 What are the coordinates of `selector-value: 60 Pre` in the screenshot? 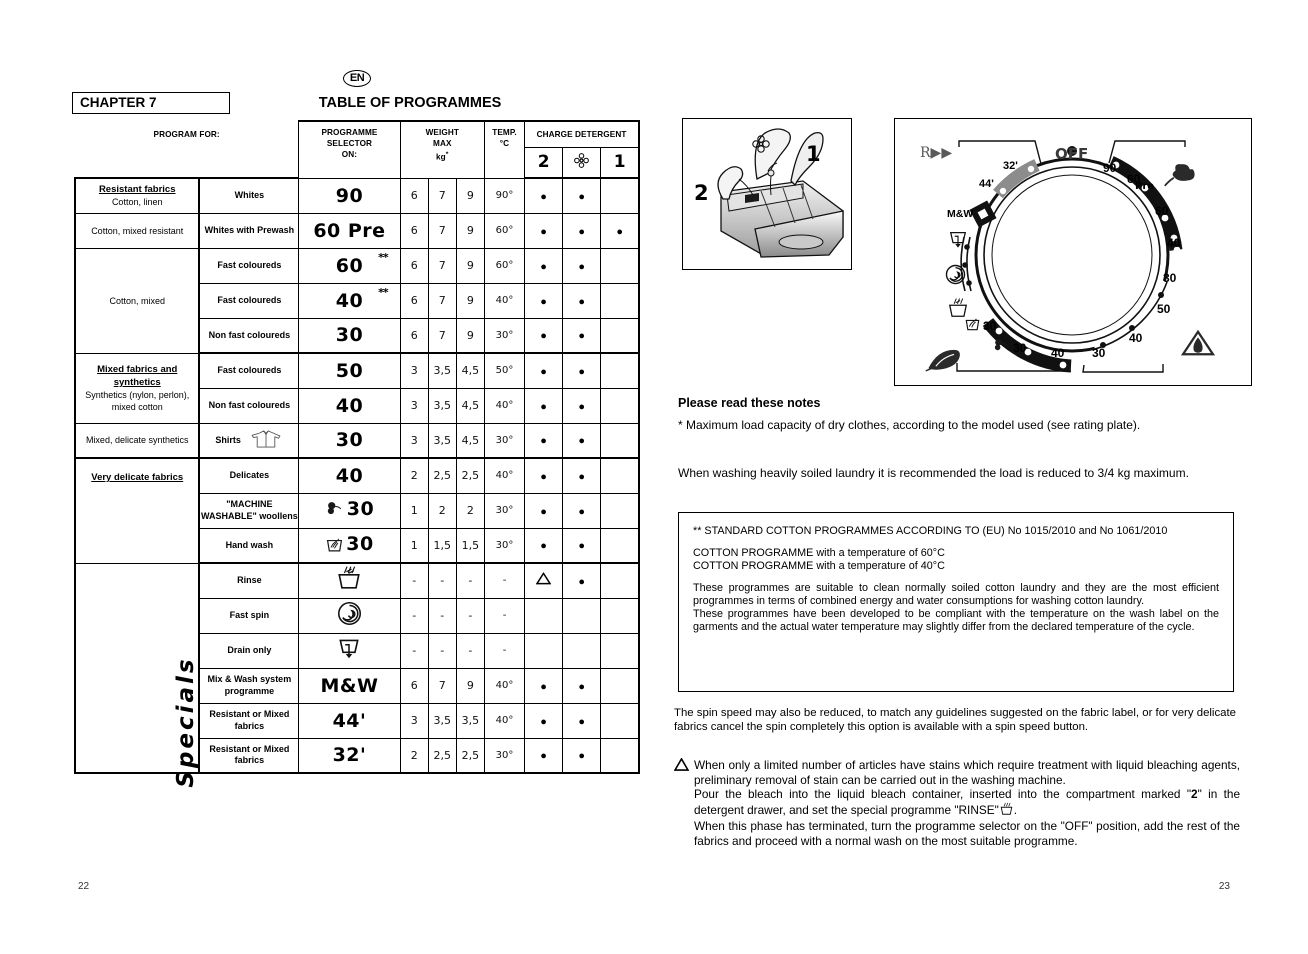 It's located at (349, 230).